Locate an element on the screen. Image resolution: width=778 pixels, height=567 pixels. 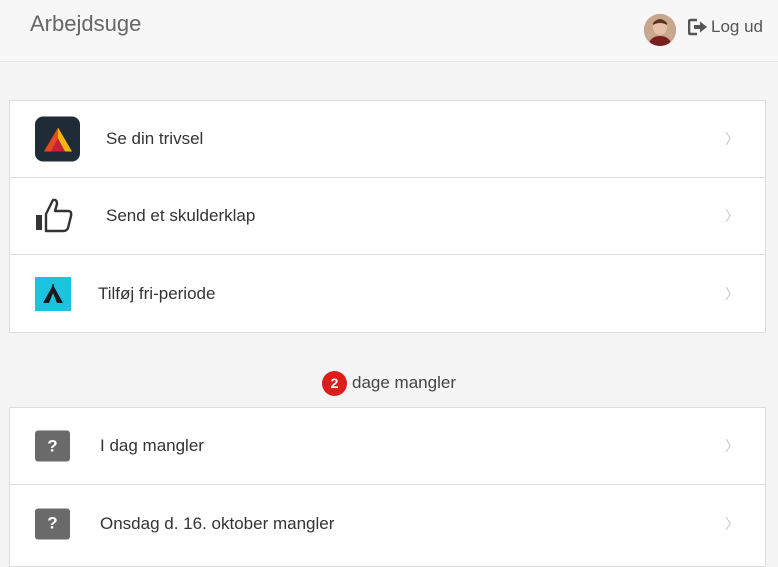
wellbeing-label: Se din trivsel is located at coordinates (155, 138).